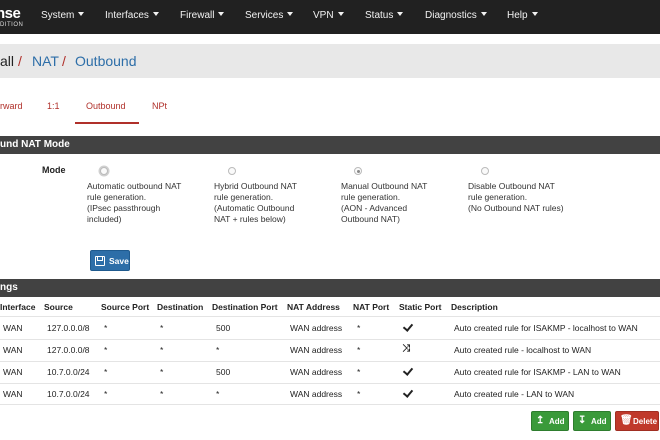 The height and width of the screenshot is (440, 660). I want to click on column-header-nat-port: NAT Port, so click(371, 307).